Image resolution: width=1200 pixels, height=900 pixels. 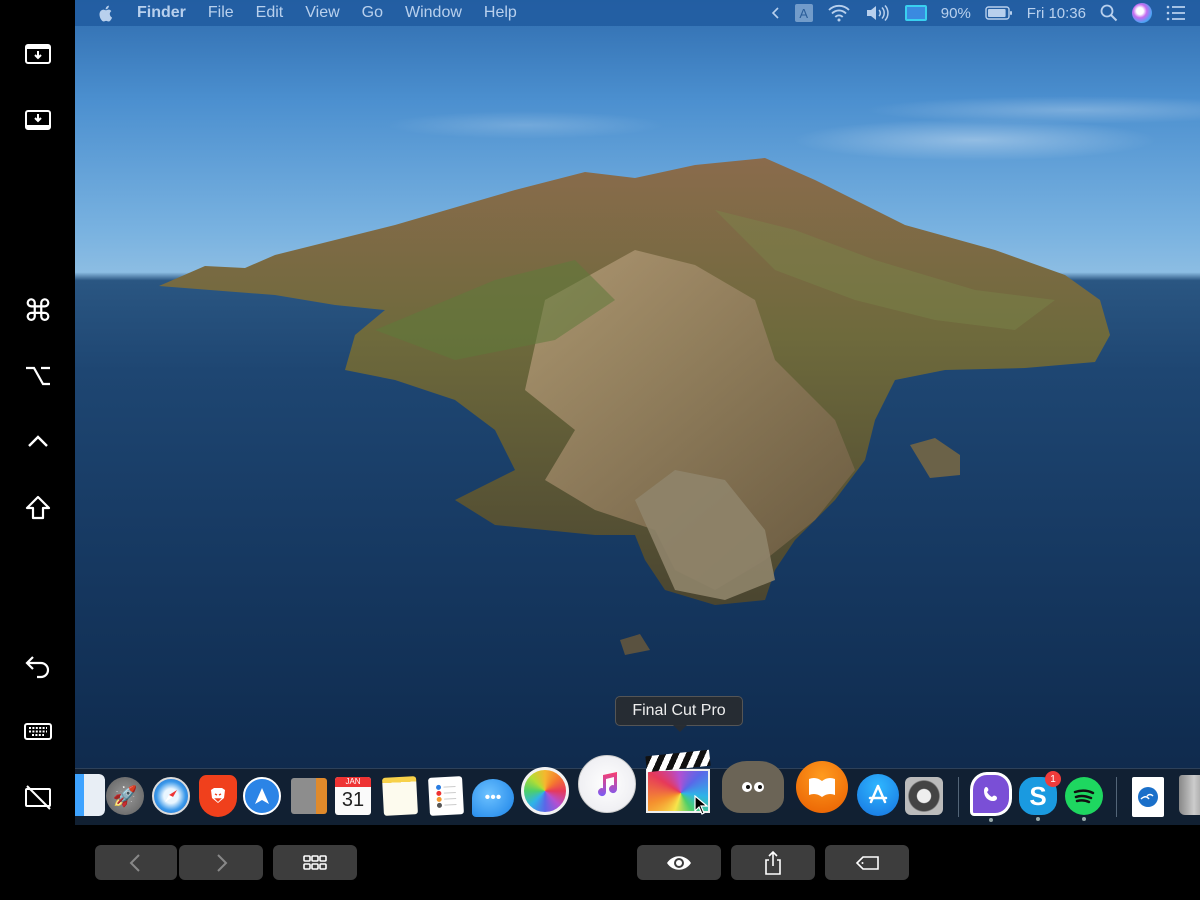 I want to click on status-menus: A 90% Fri 10:36, so click(x=985, y=13).